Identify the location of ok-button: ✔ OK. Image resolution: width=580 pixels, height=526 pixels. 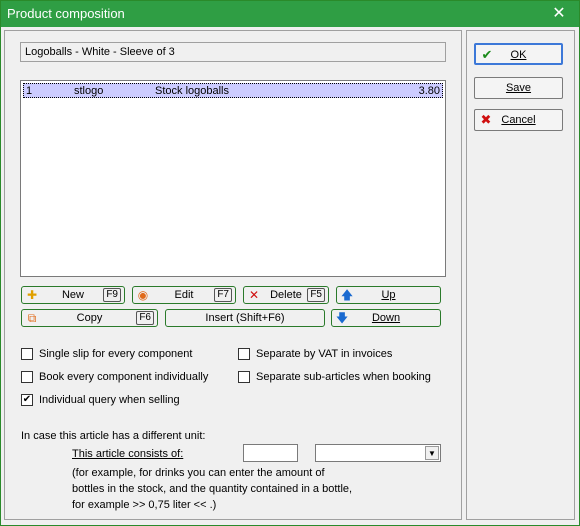
(518, 54).